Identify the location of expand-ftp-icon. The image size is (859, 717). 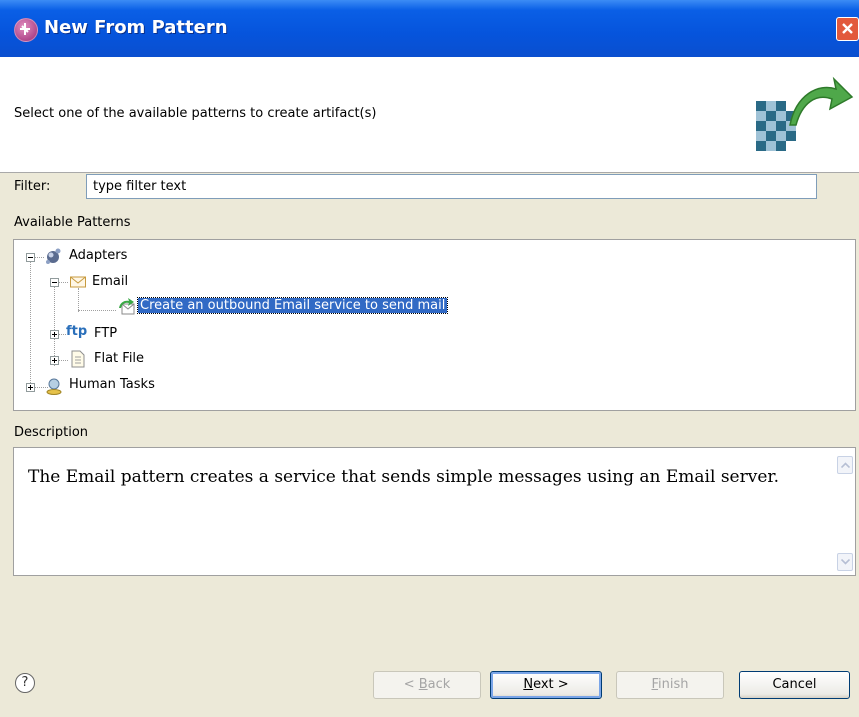
(54, 334).